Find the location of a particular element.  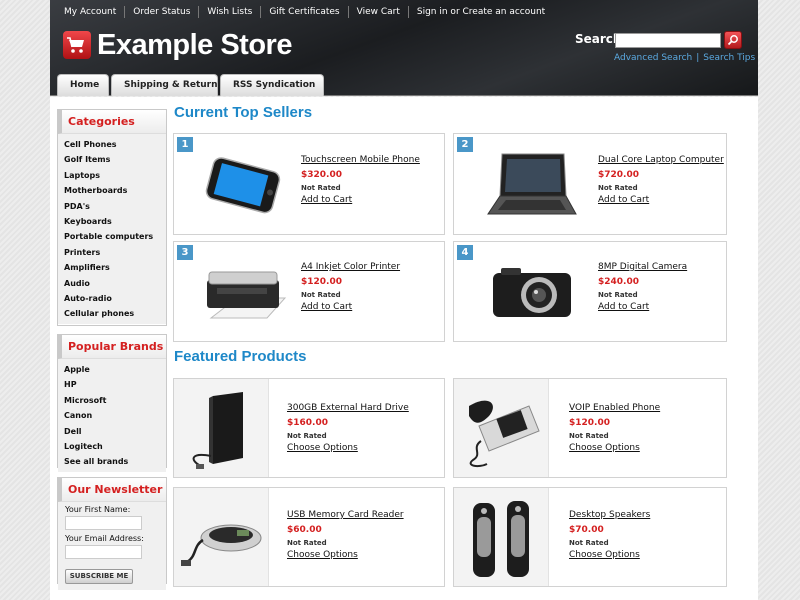

tab-rss-syndication: RSS Syndication is located at coordinates (272, 85).